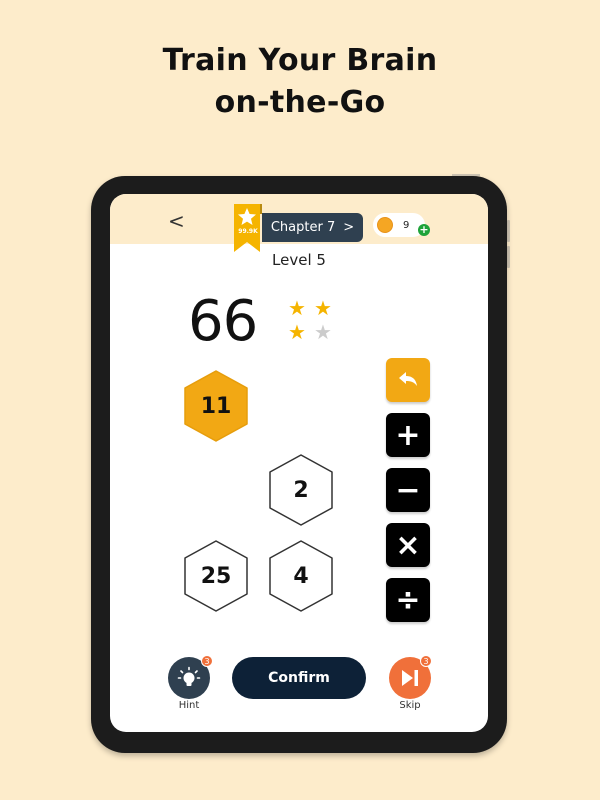 Image resolution: width=600 pixels, height=800 pixels. I want to click on tile-value: 2, so click(301, 490).